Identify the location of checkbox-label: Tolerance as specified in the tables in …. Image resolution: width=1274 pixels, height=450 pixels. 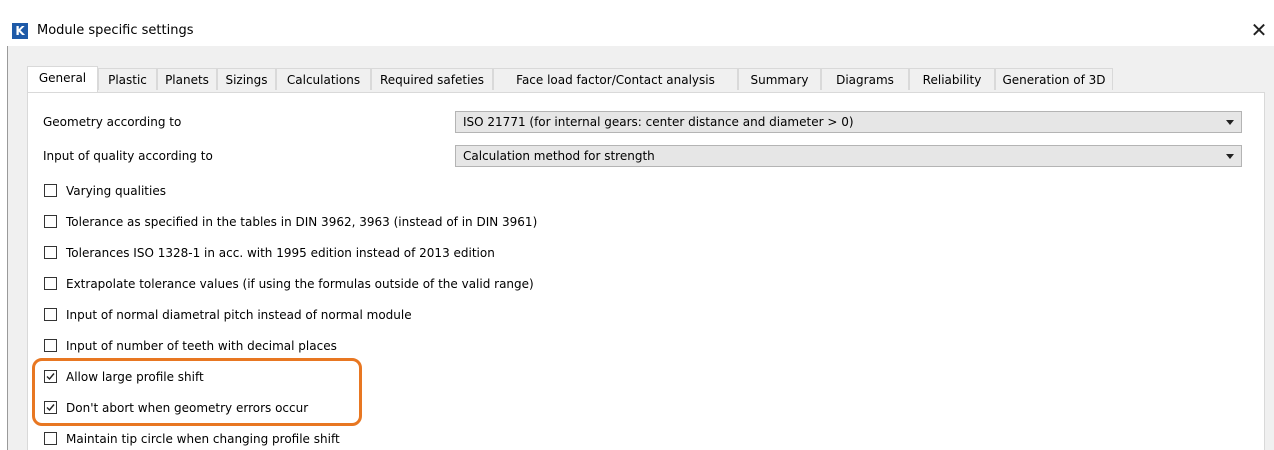
(302, 222).